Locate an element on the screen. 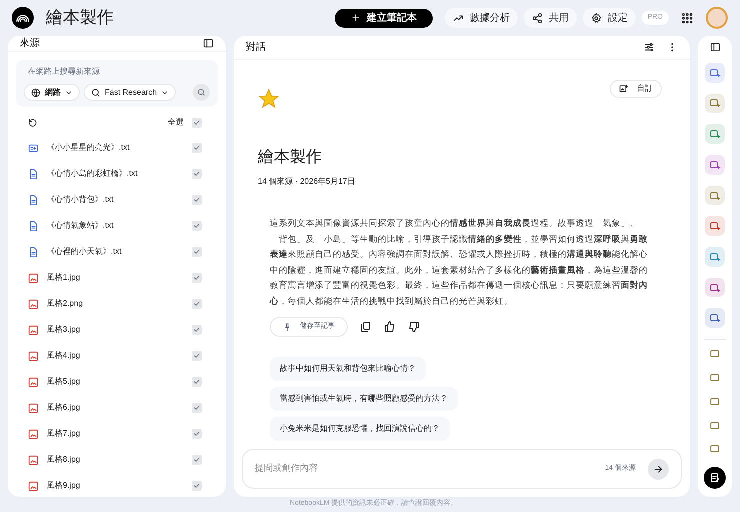  source-name: 風格5.jpg is located at coordinates (119, 382).